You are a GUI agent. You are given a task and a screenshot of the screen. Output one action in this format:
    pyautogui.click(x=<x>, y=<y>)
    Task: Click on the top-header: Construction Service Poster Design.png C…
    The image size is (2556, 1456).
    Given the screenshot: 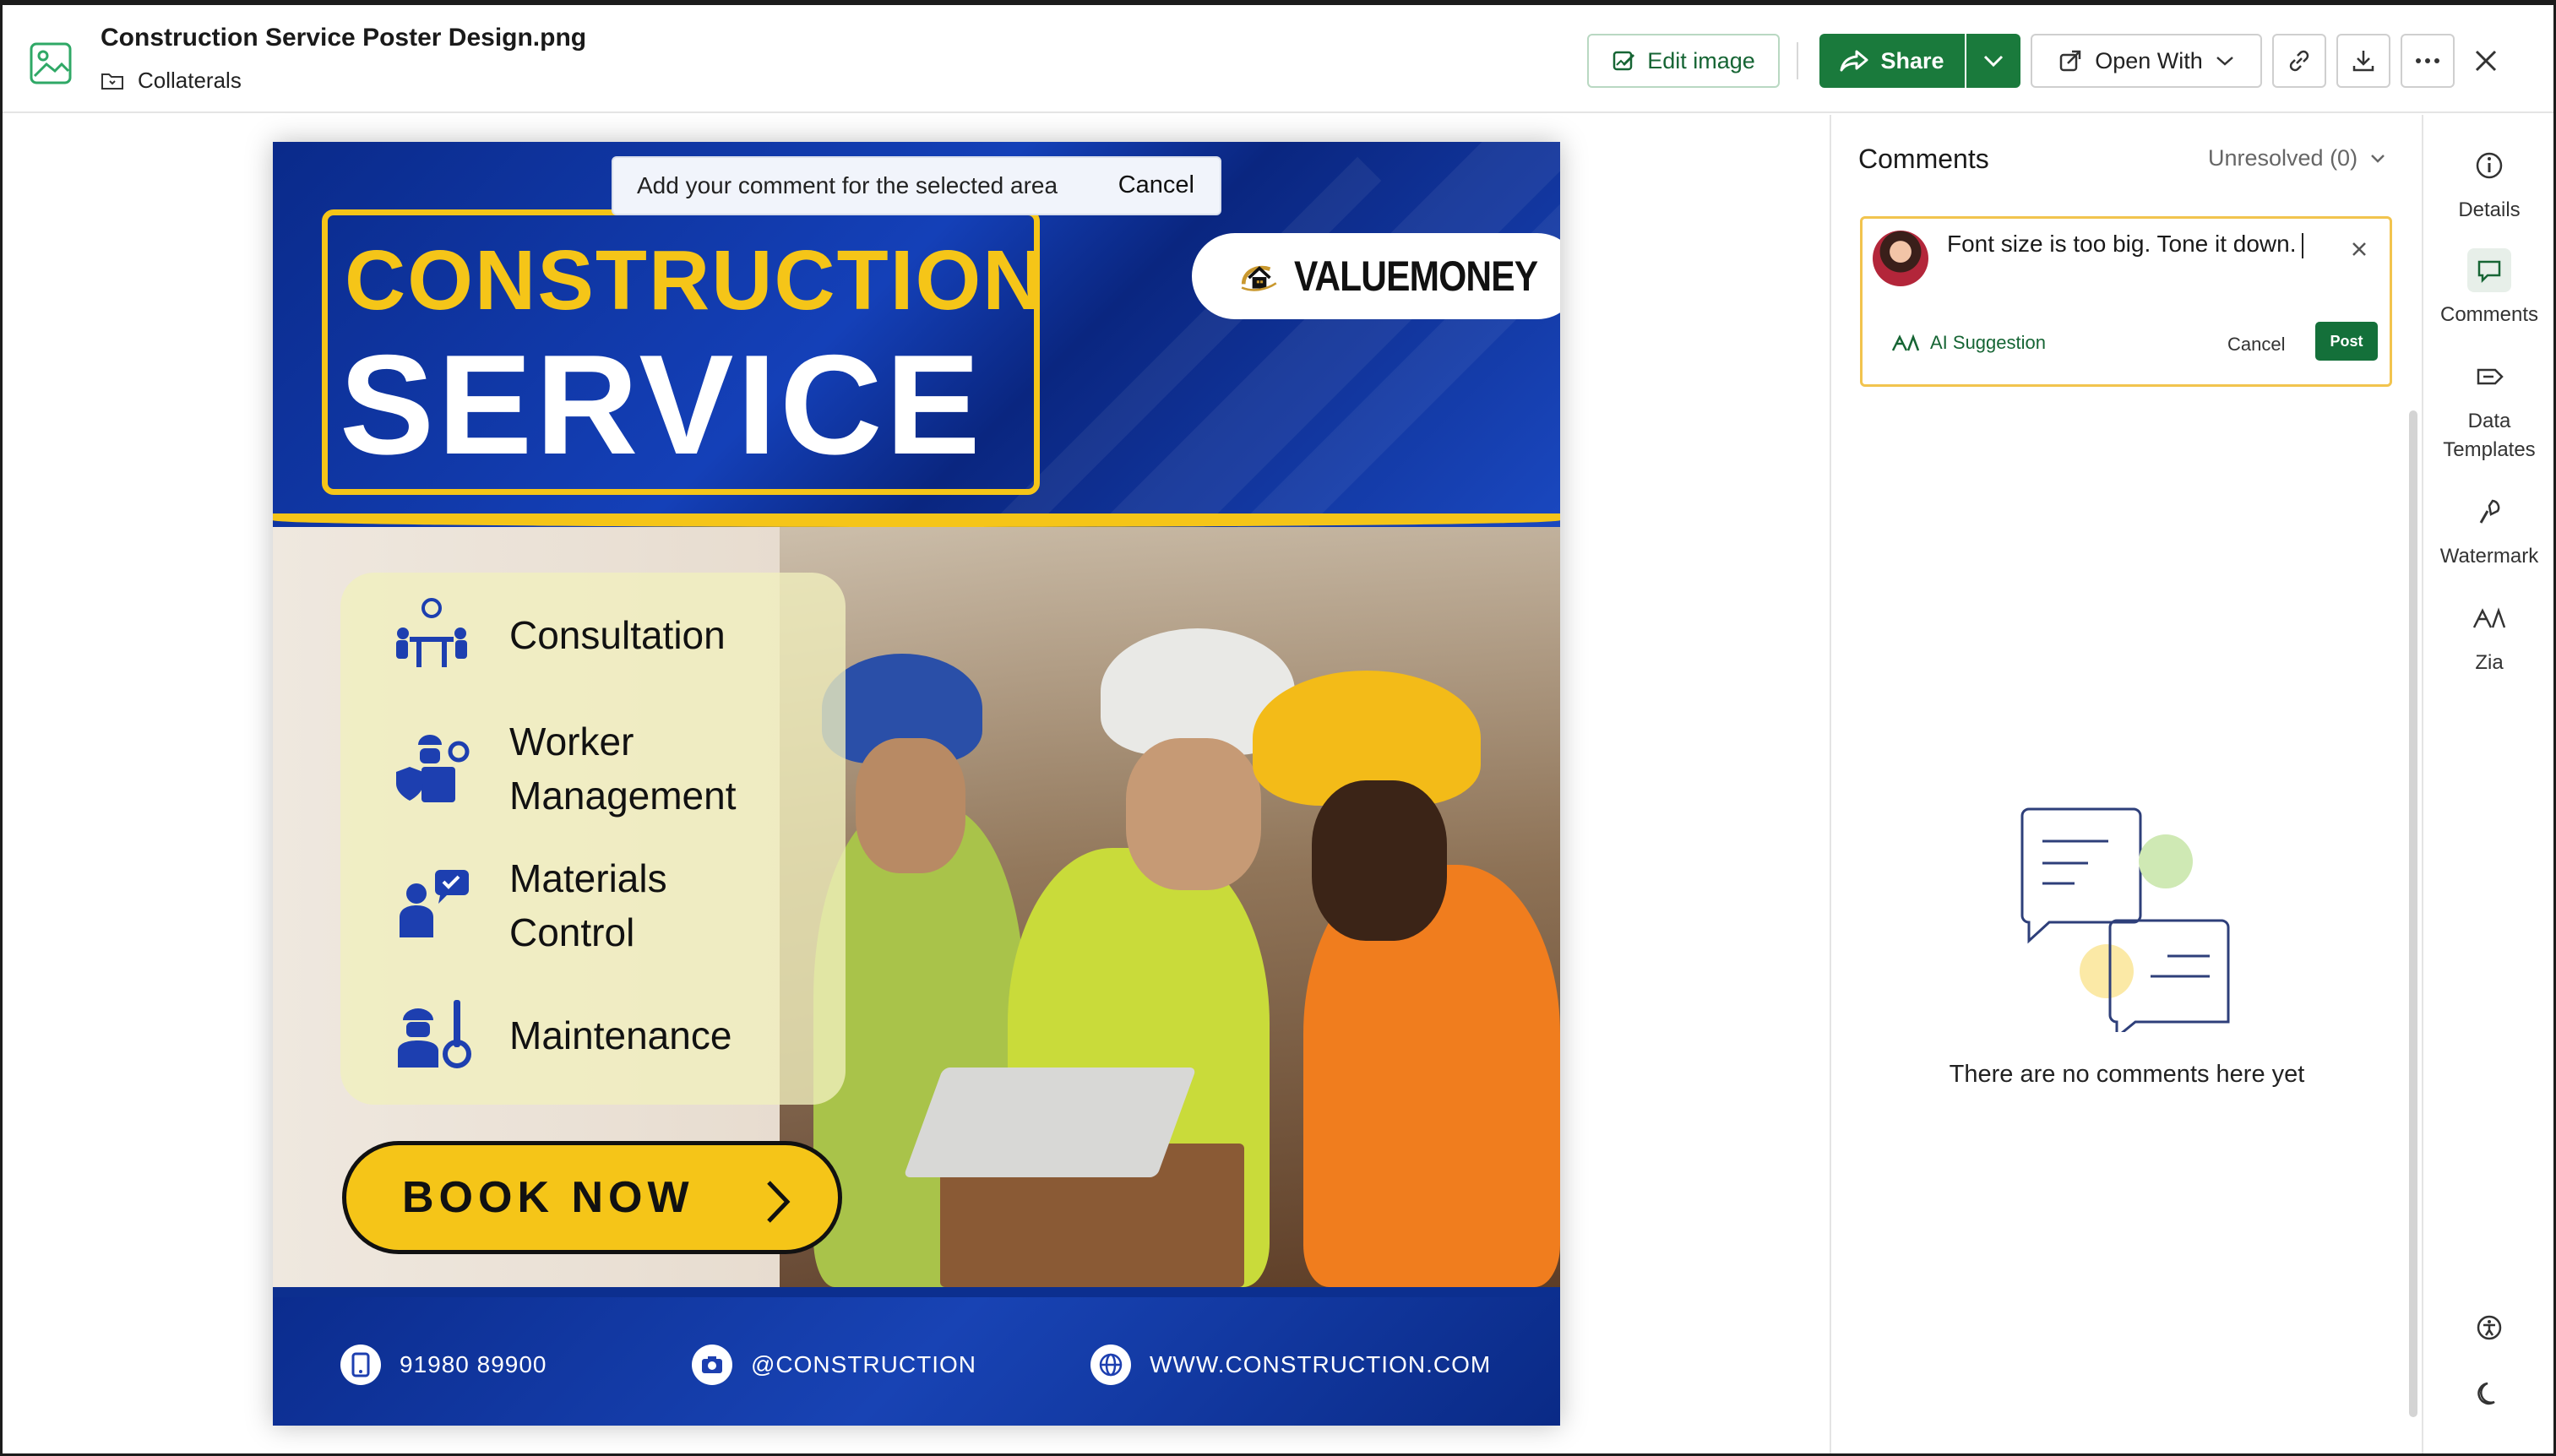 What is the action you would take?
    pyautogui.click(x=1278, y=59)
    